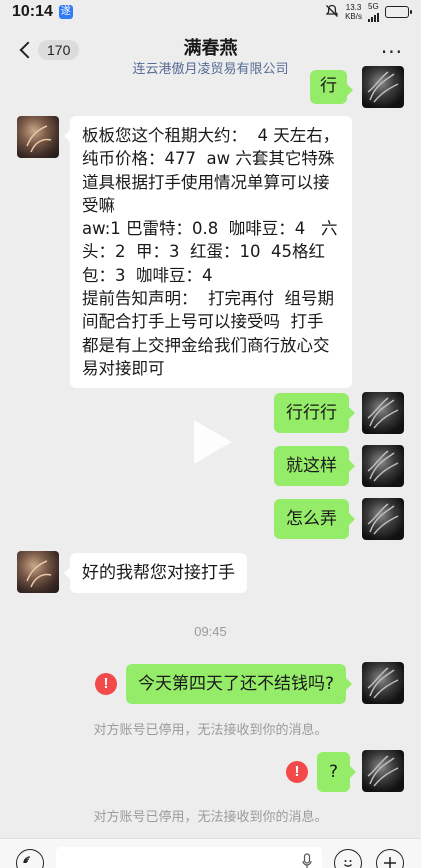  What do you see at coordinates (353, 16) in the screenshot?
I see `net-speed-unit: KB/s` at bounding box center [353, 16].